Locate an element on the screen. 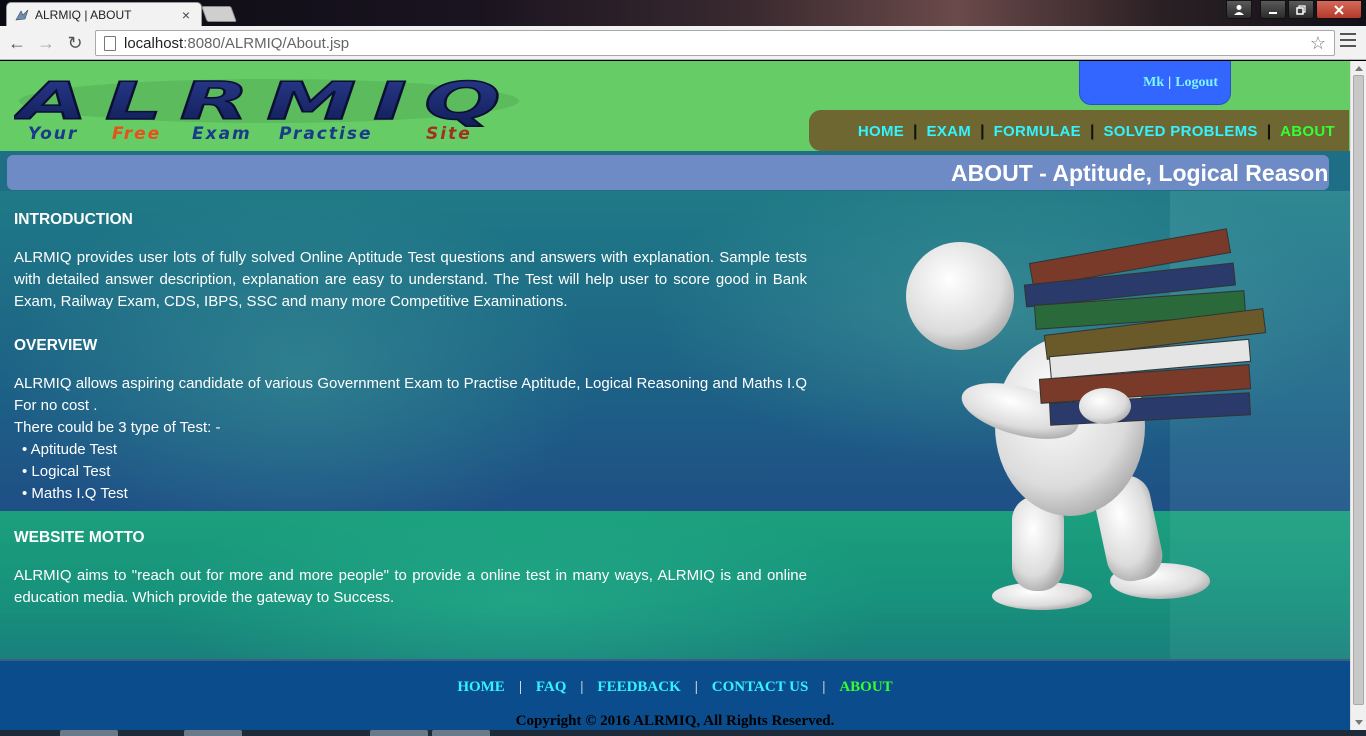 This screenshot has width=1366, height=736. scroll-down-icon is located at coordinates (1359, 722).